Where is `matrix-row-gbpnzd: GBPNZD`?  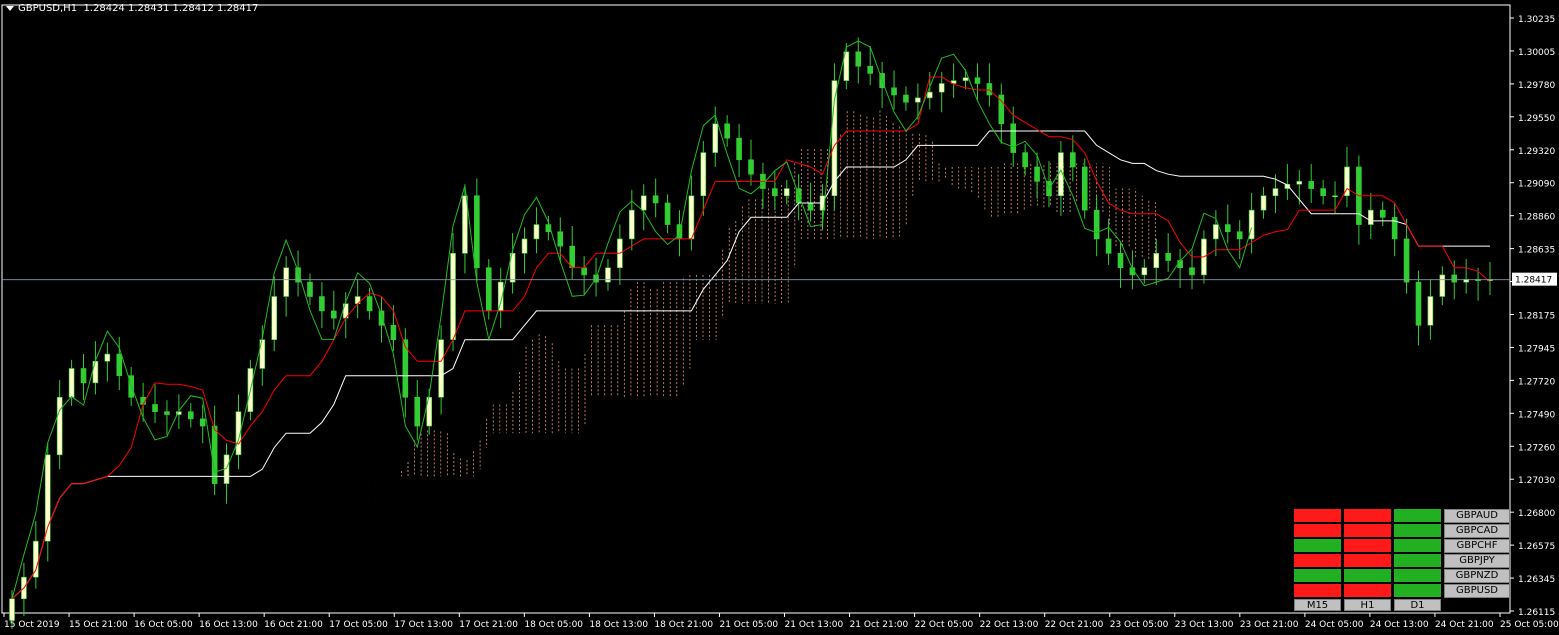
matrix-row-gbpnzd: GBPNZD is located at coordinates (1402, 576).